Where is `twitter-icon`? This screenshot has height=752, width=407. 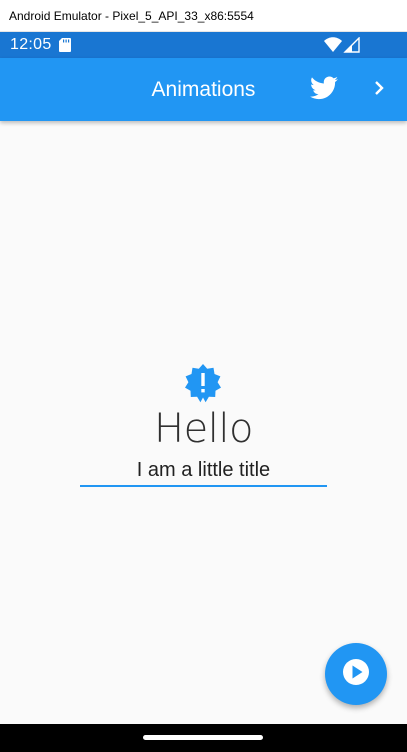 twitter-icon is located at coordinates (324, 90).